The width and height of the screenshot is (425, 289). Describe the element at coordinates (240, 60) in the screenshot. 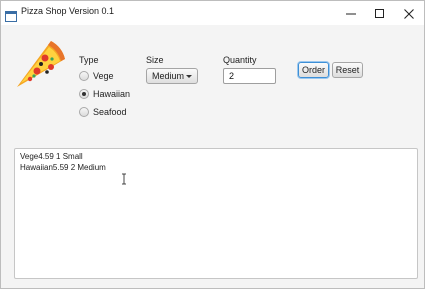

I see `quantity-label: Quantity` at that location.